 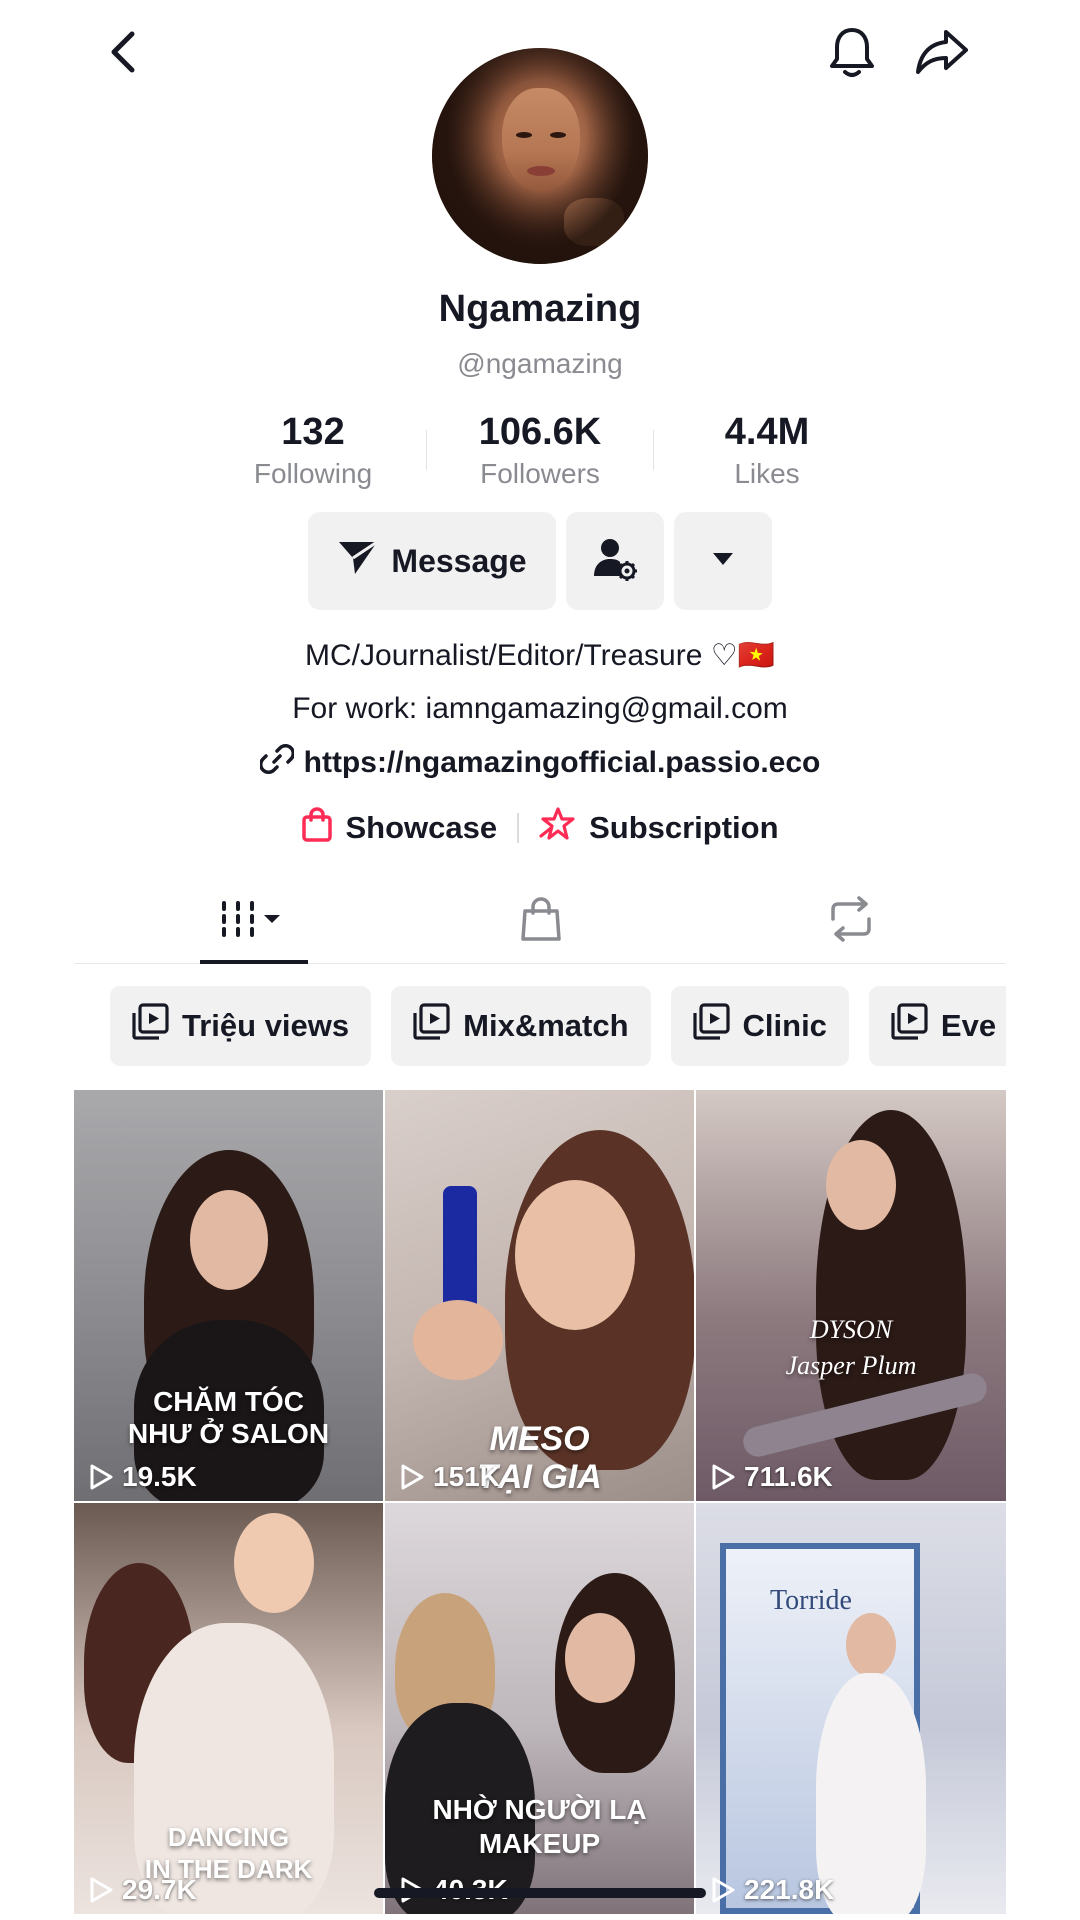 I want to click on stat-followers: 106.6K Followers, so click(x=540, y=450).